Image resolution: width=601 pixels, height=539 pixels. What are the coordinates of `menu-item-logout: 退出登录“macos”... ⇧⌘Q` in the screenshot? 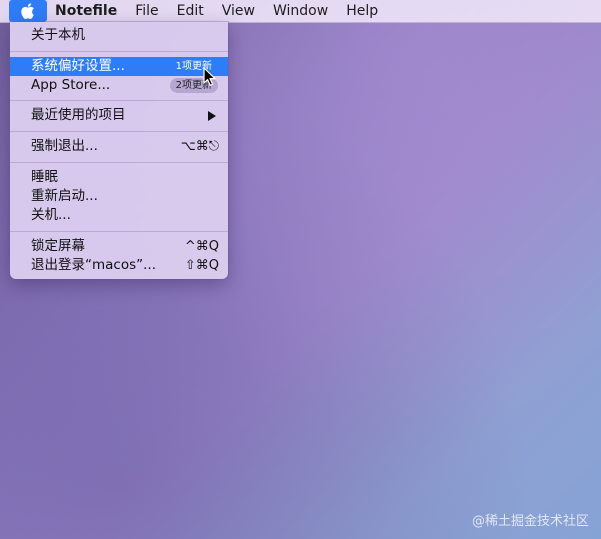 It's located at (119, 265).